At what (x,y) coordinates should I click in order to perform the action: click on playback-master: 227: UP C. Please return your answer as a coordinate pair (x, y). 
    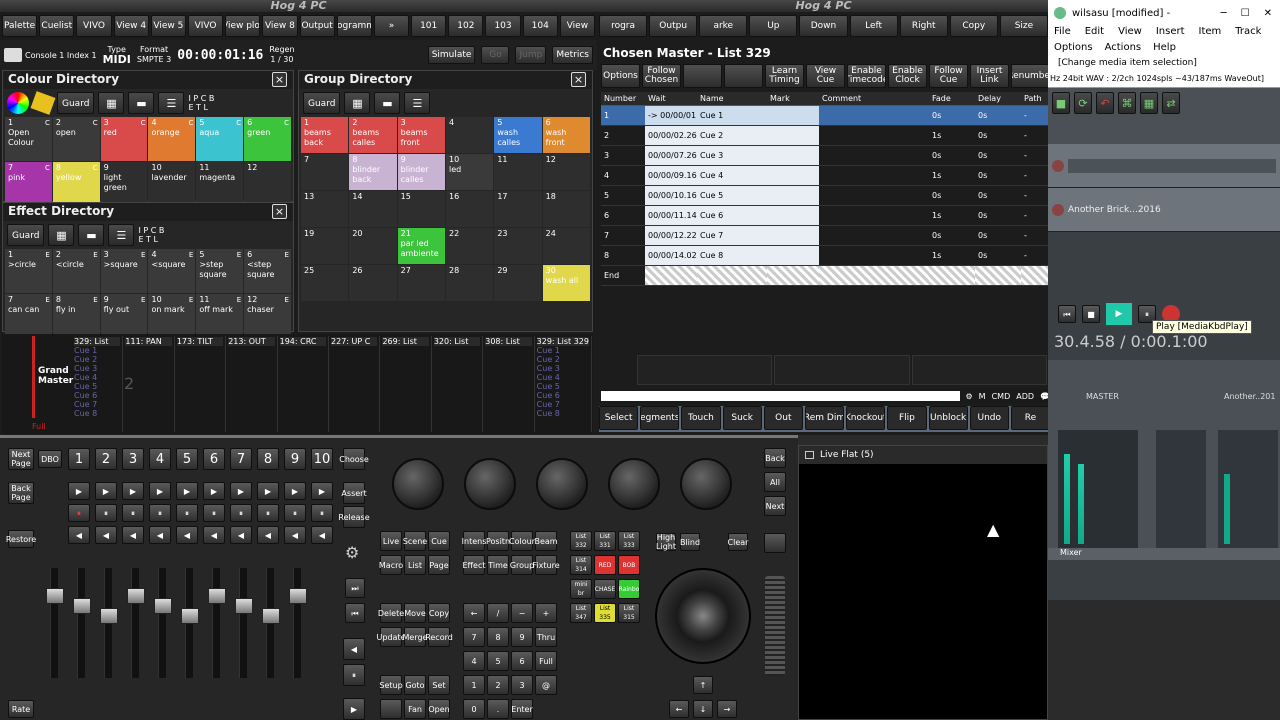
    Looking at the image, I should click on (355, 384).